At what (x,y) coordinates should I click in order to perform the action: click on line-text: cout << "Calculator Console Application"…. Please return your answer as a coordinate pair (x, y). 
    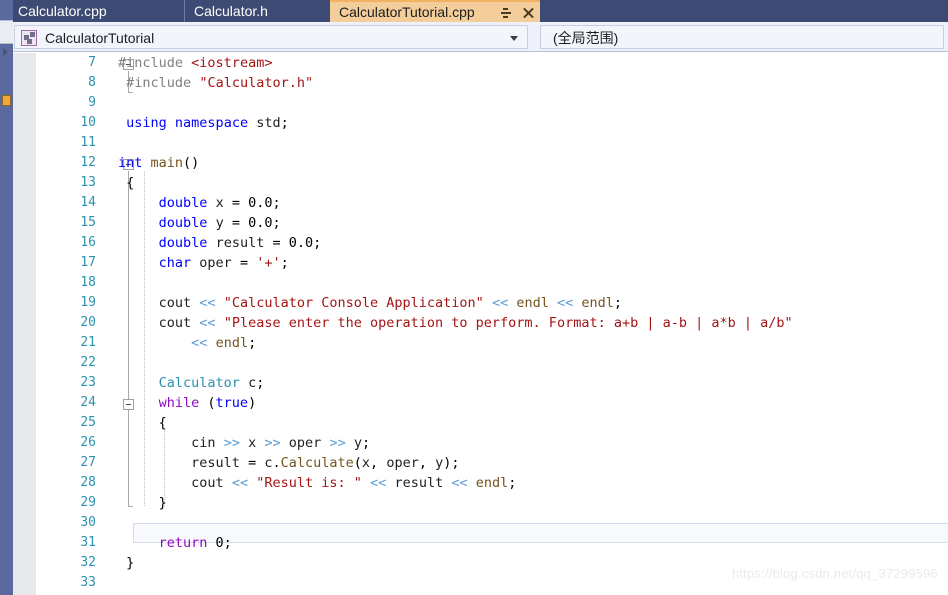
    Looking at the image, I should click on (390, 303).